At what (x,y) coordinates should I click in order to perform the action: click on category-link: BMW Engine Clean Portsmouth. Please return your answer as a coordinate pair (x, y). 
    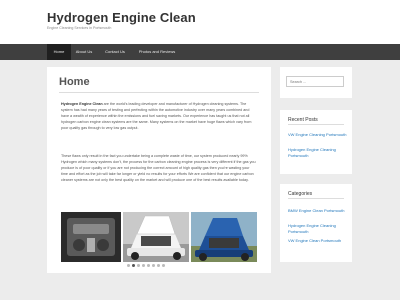
    Looking at the image, I should click on (318, 211).